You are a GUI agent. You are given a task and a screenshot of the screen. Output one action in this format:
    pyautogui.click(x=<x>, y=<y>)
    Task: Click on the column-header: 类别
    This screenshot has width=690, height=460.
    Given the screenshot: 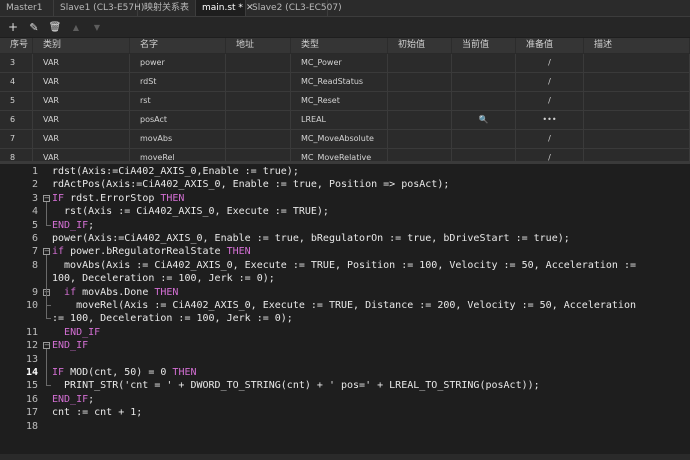 What is the action you would take?
    pyautogui.click(x=81, y=45)
    